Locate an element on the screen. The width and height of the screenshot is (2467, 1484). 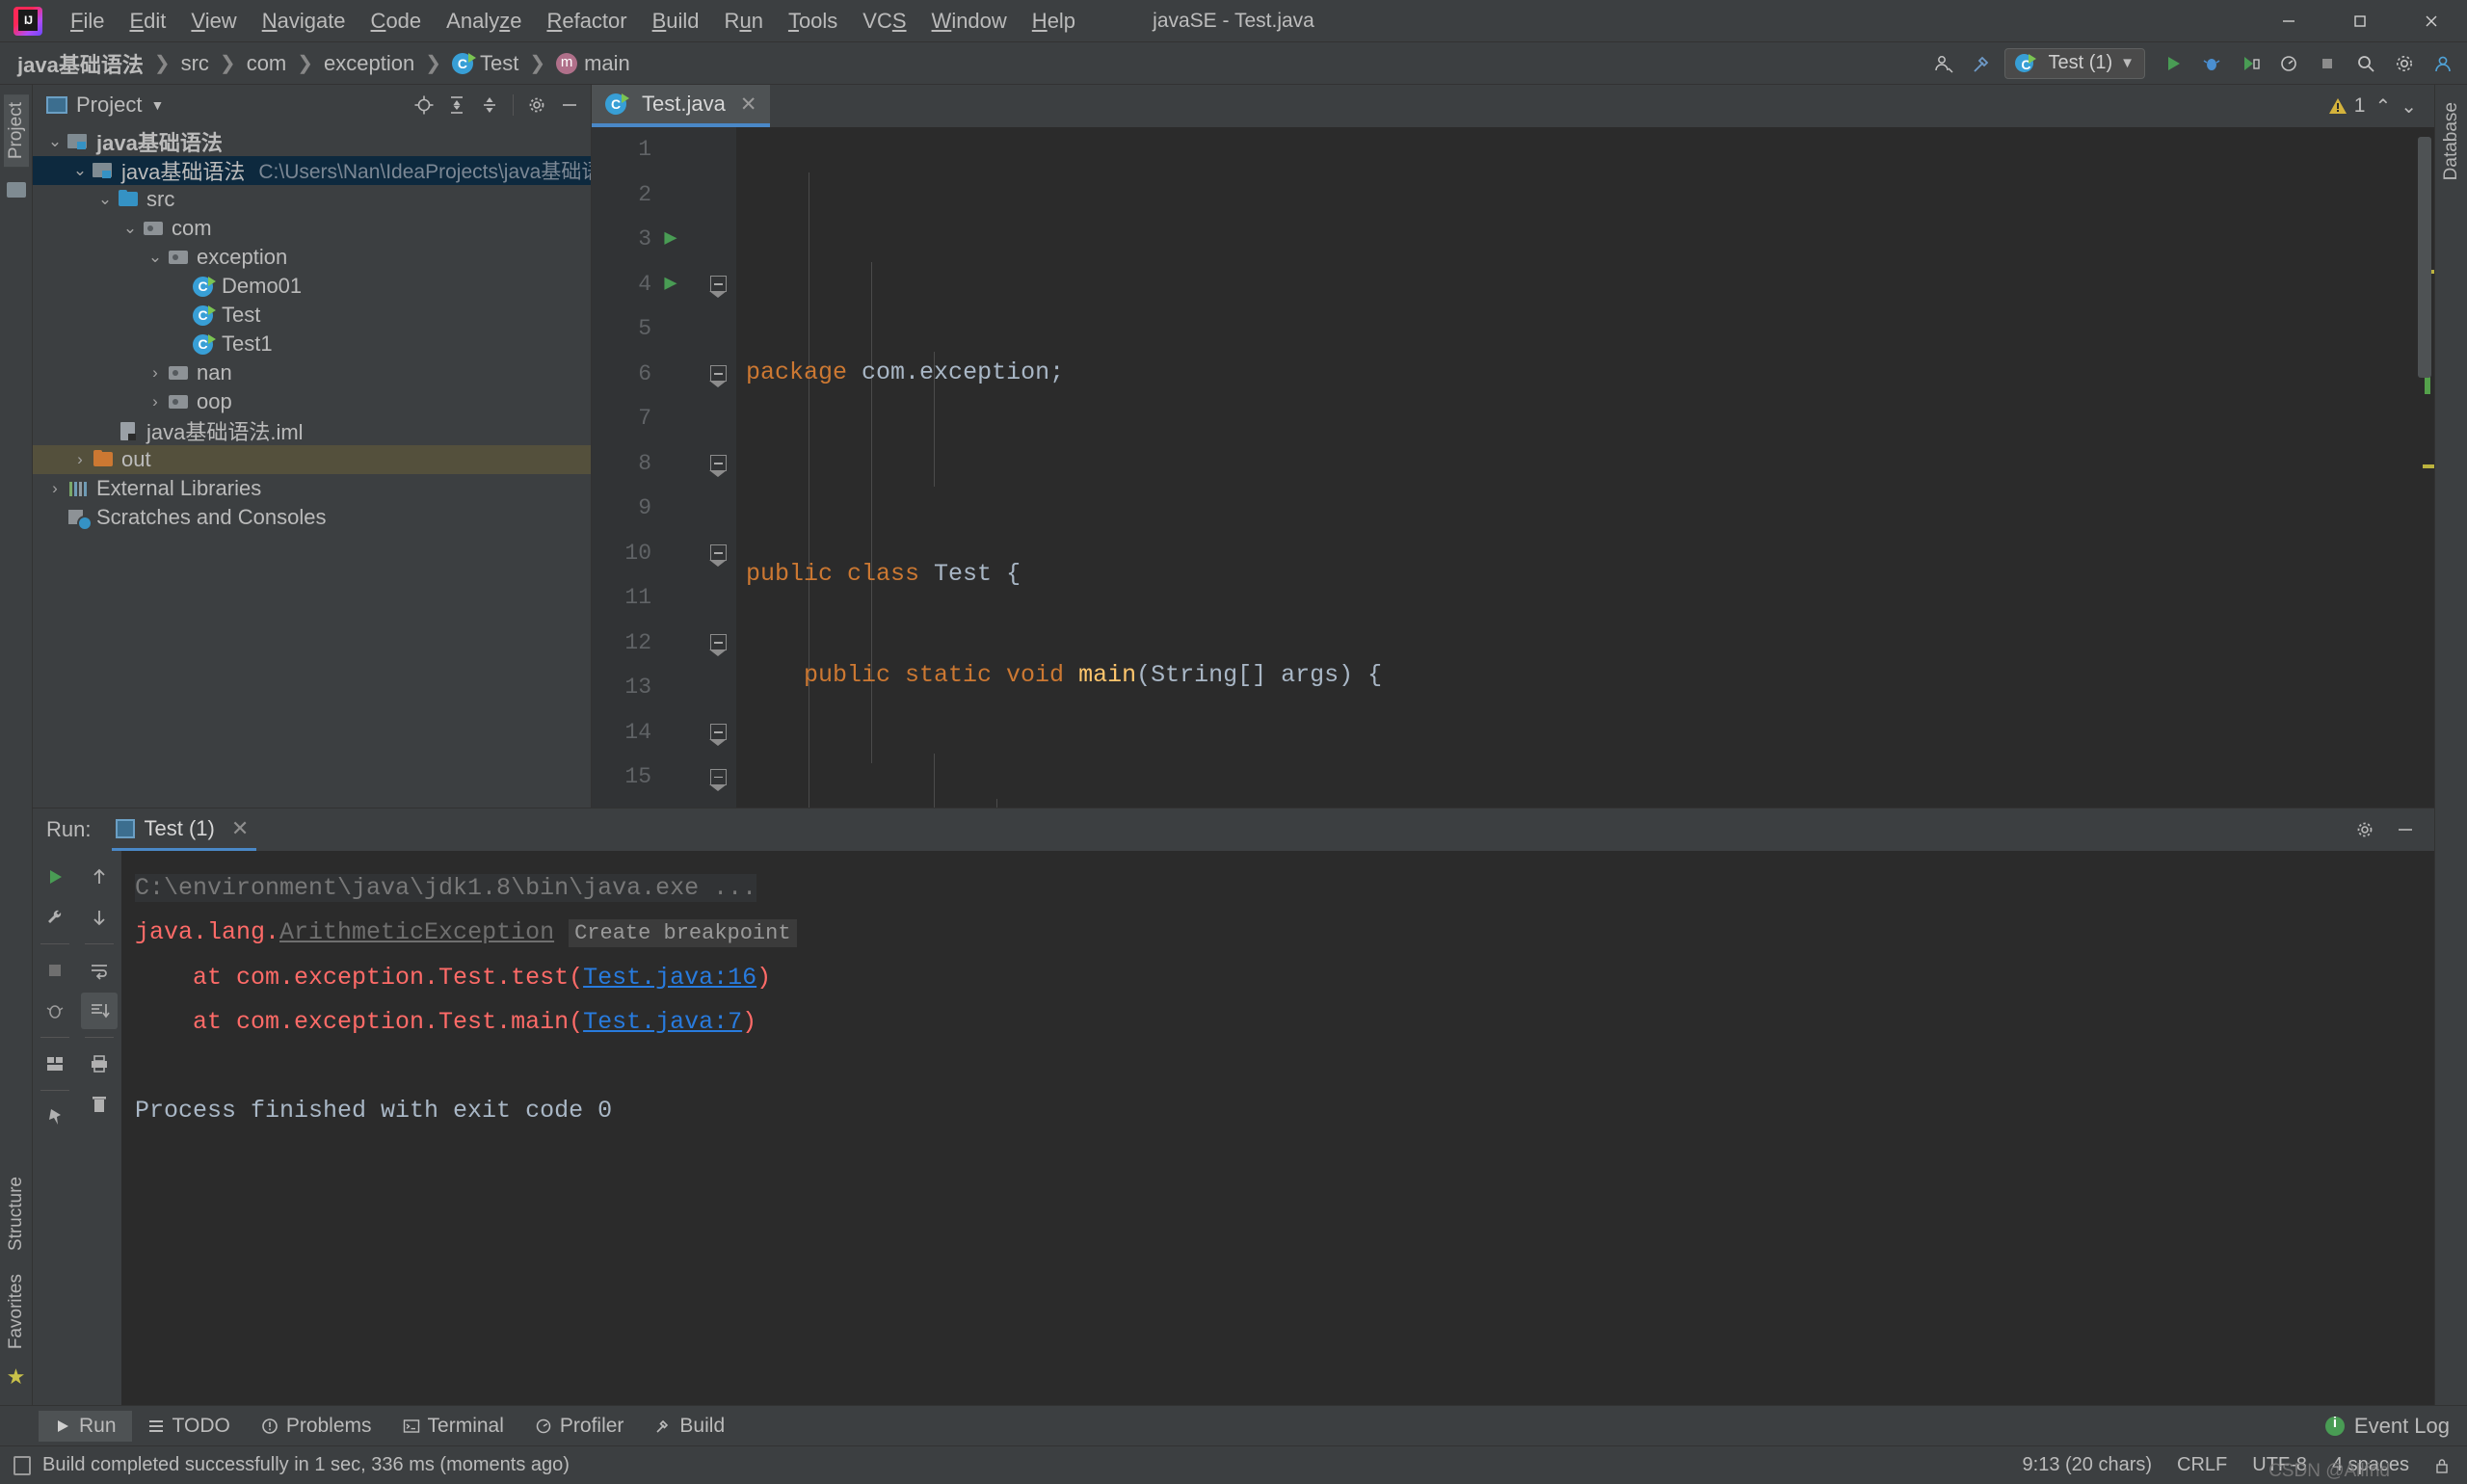
menu-tools: Tools is located at coordinates (813, 21).